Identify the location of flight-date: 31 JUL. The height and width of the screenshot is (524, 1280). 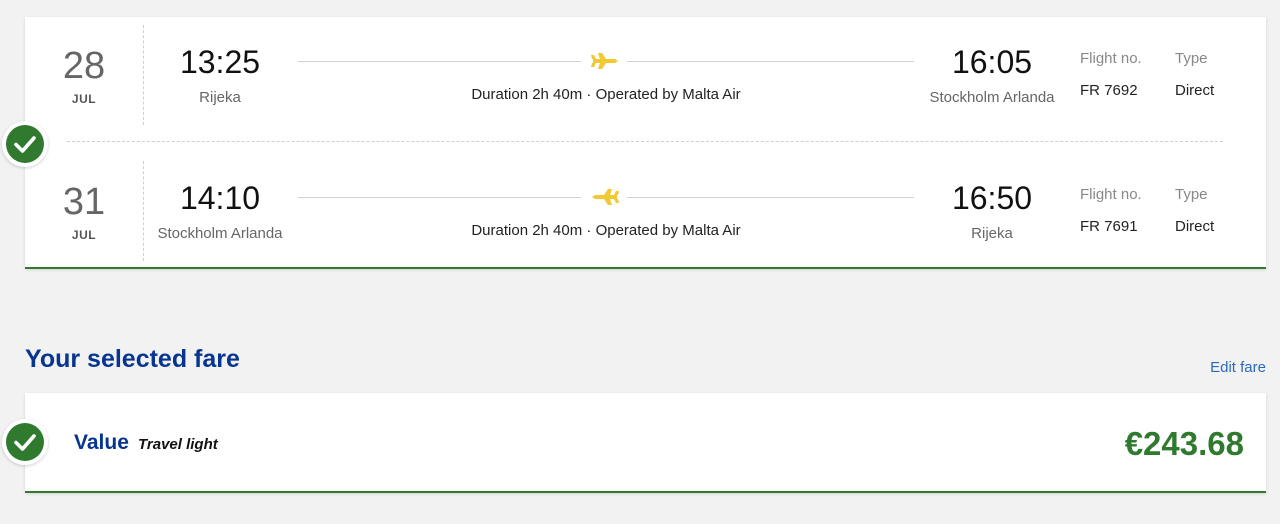
(84, 211).